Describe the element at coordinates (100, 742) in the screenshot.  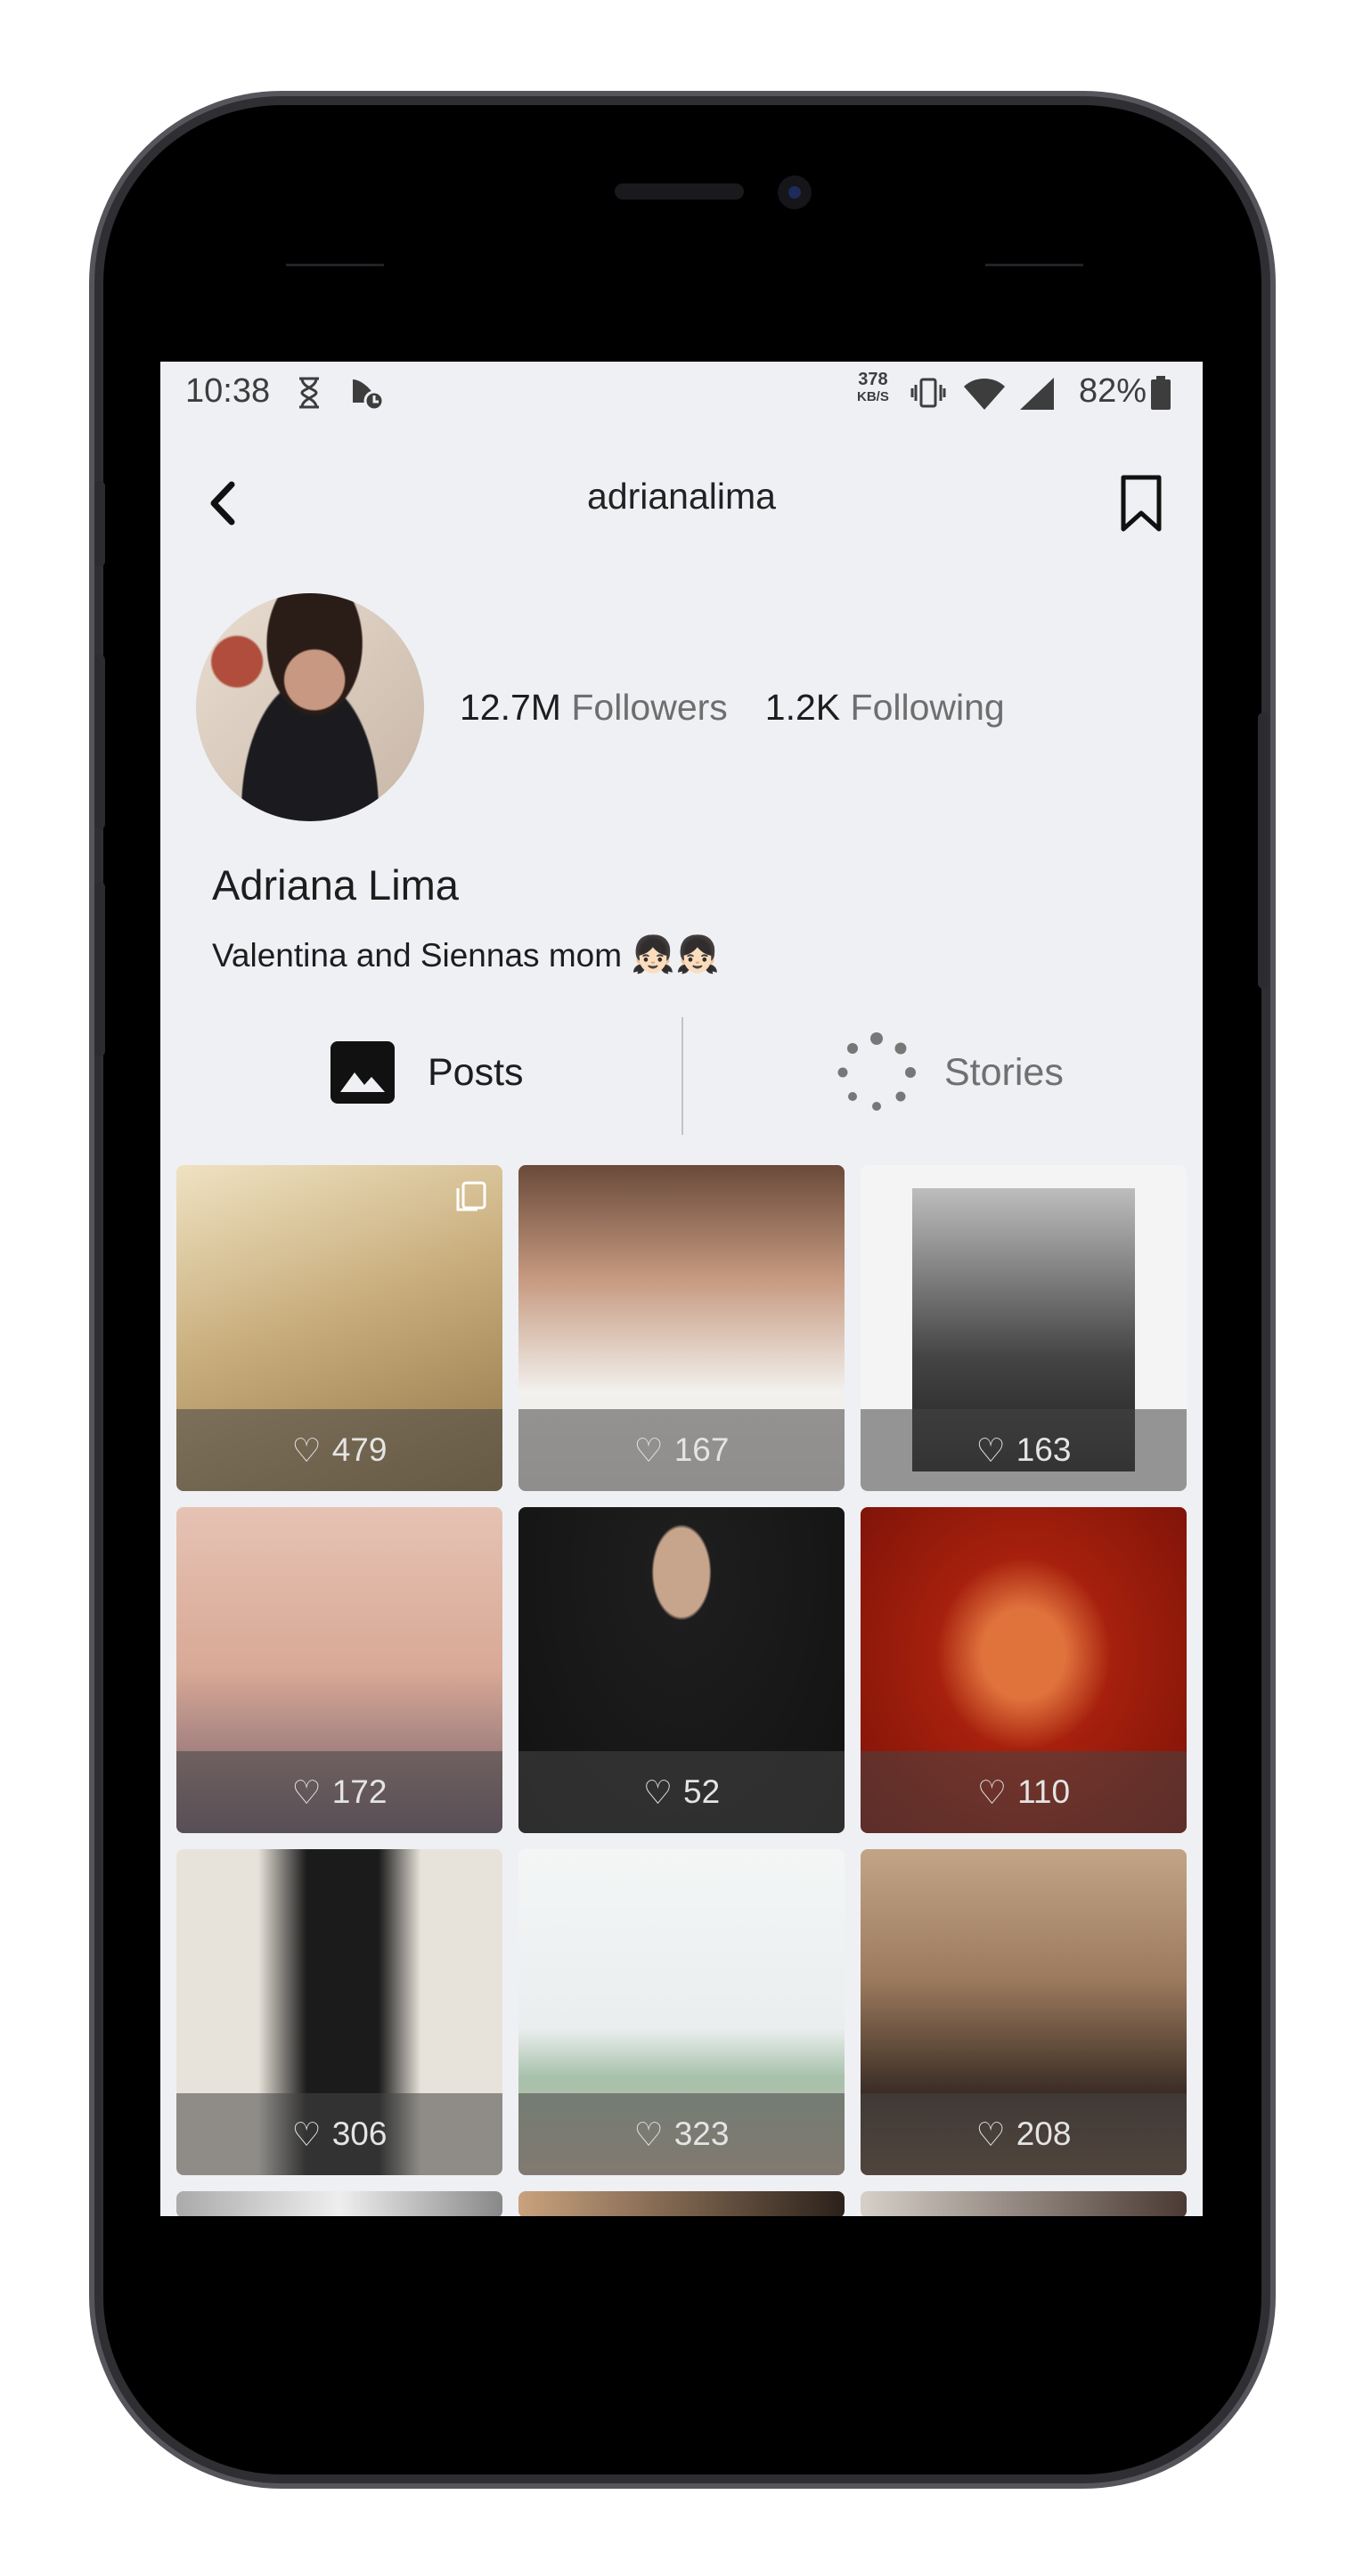
I see `volume-up-button` at that location.